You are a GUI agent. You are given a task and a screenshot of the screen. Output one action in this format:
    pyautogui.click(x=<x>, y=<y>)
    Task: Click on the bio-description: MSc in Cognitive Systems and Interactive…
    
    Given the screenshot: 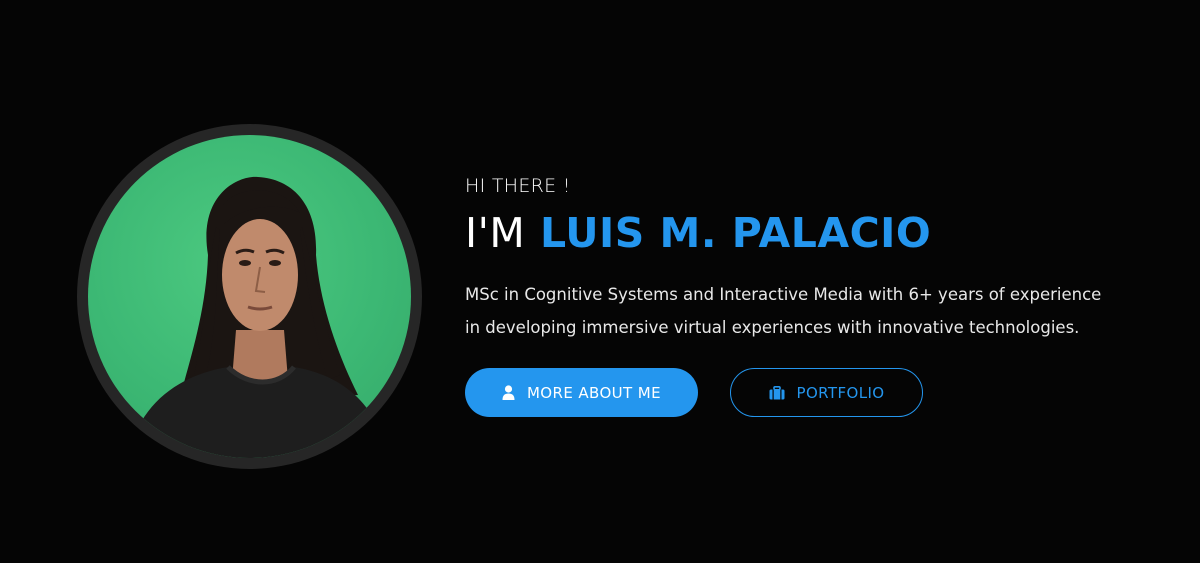 What is the action you would take?
    pyautogui.click(x=783, y=311)
    